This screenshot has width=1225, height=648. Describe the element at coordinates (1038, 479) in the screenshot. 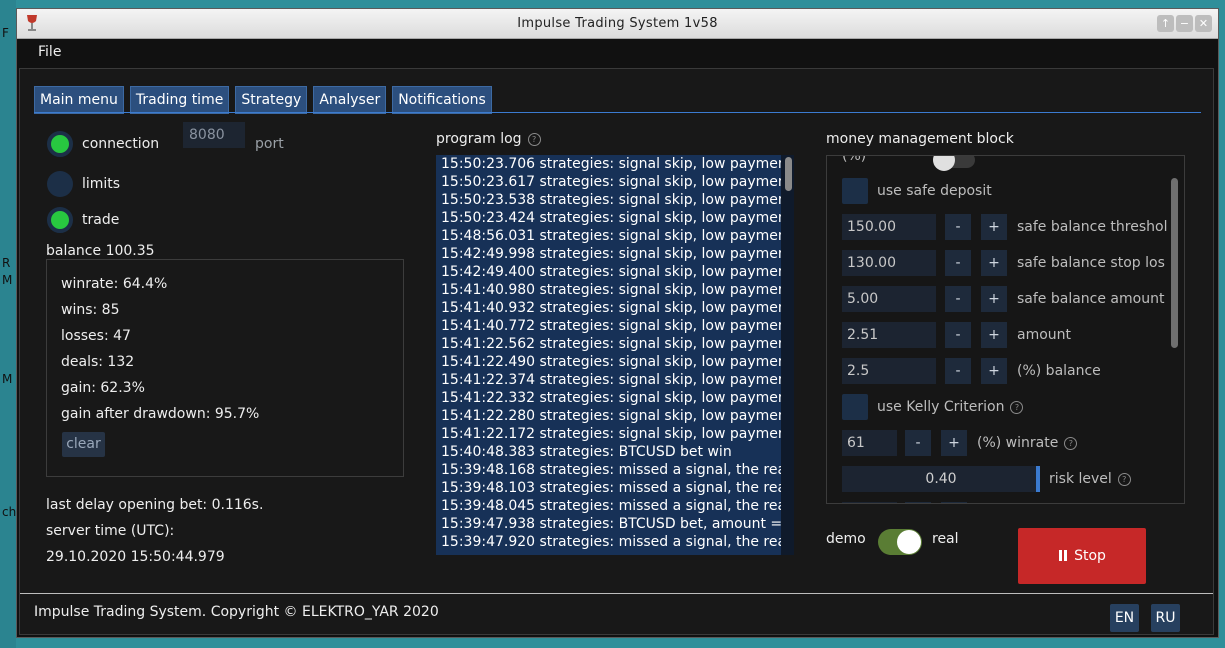

I see `risk-level-handle` at that location.